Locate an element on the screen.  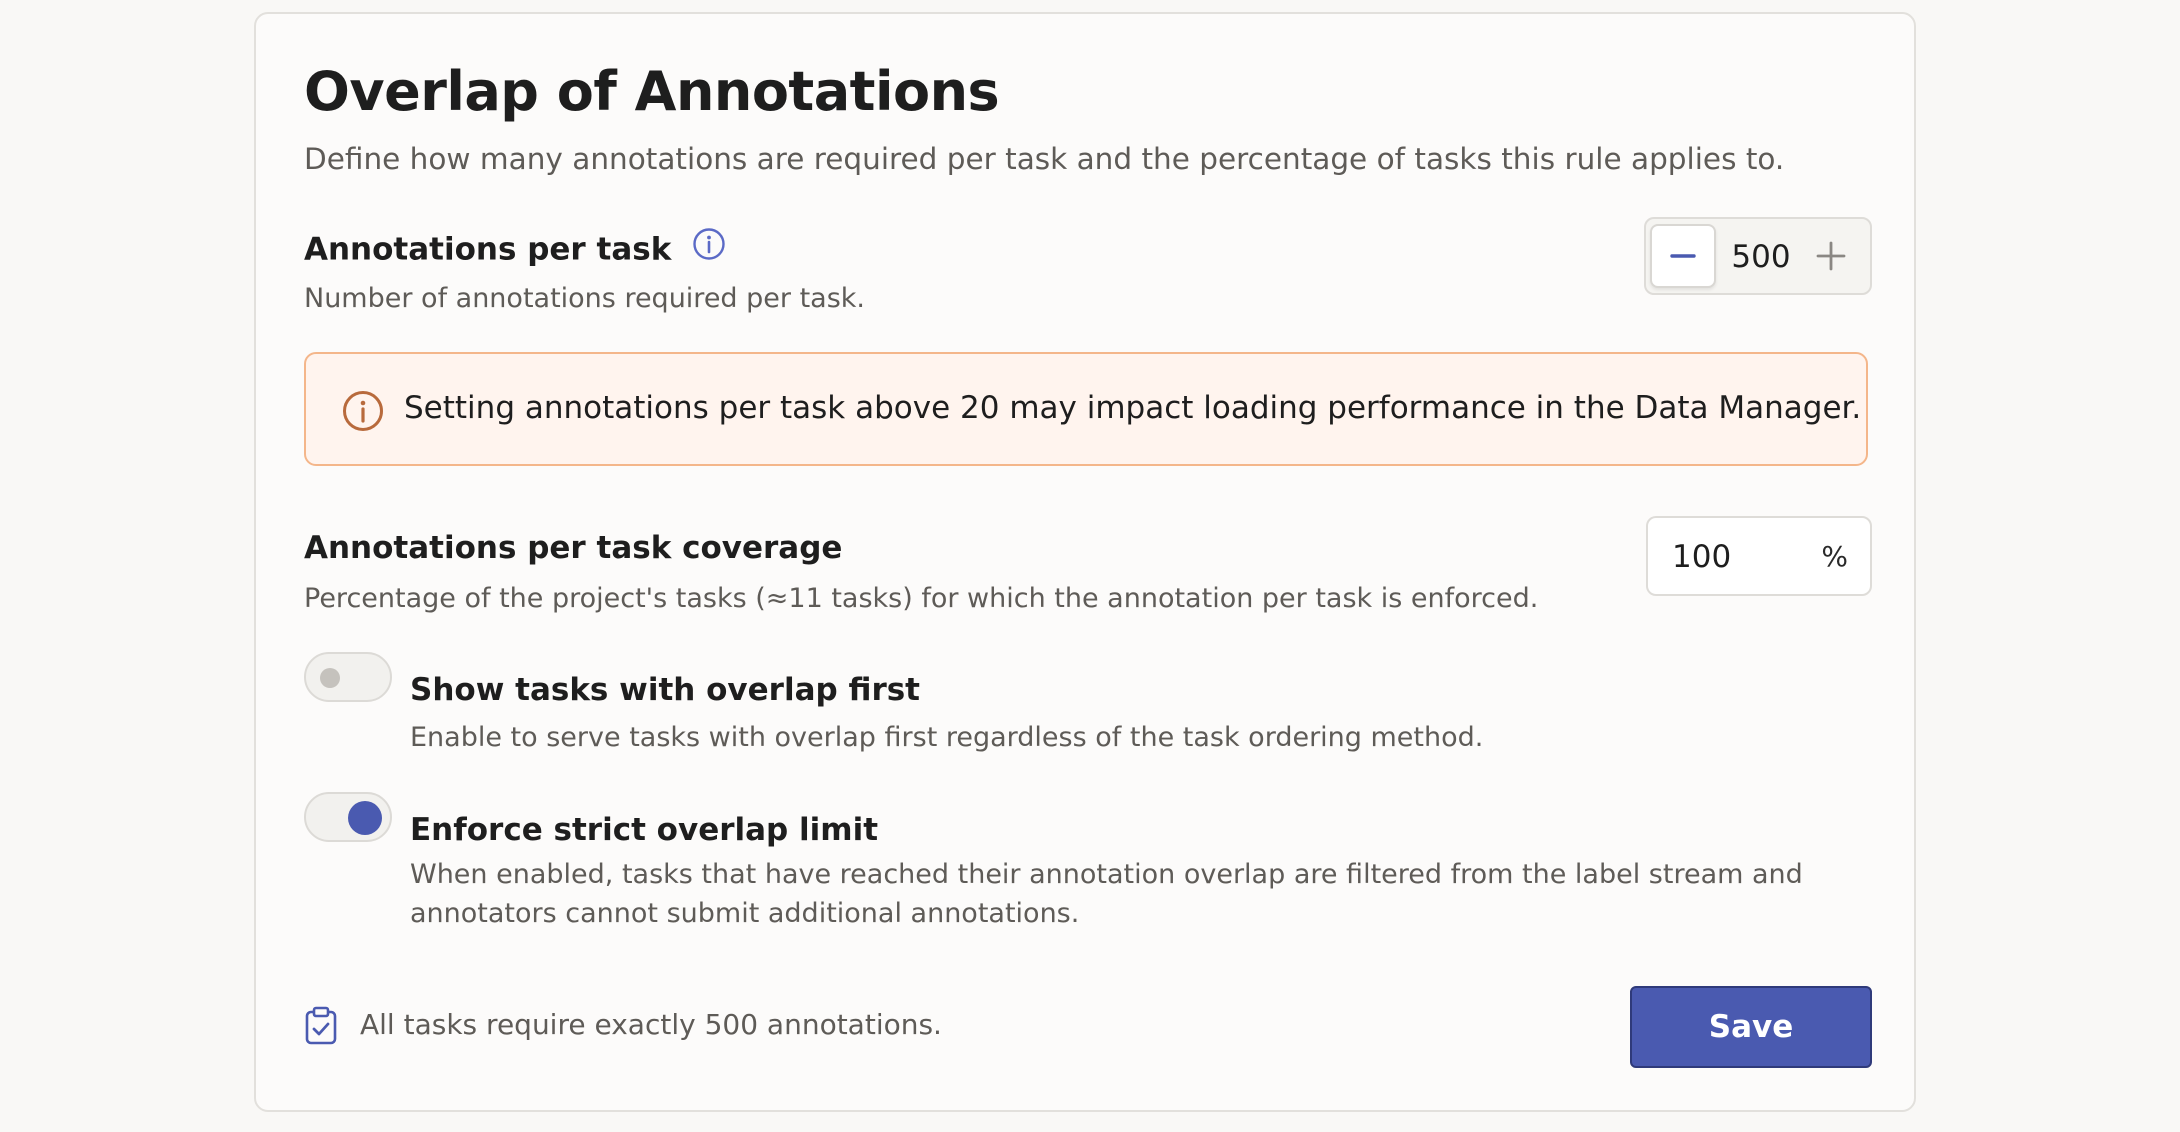
decrement-button is located at coordinates (1683, 256).